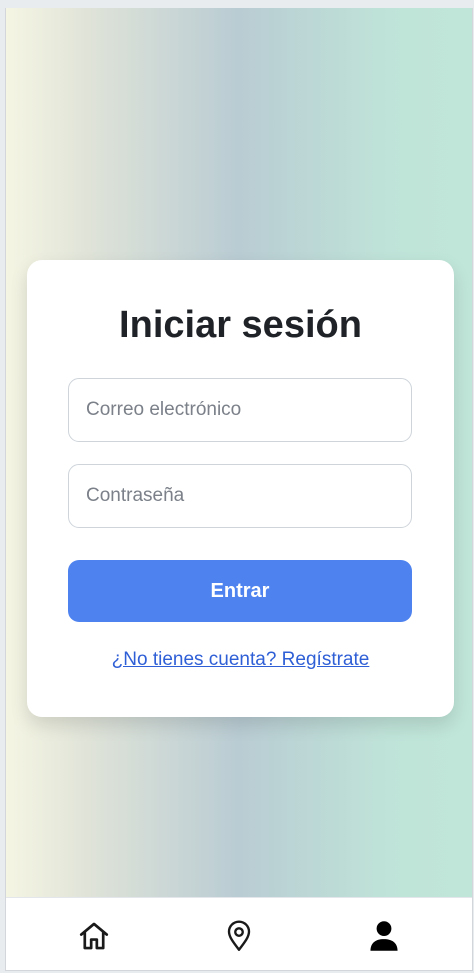  I want to click on user-icon, so click(384, 936).